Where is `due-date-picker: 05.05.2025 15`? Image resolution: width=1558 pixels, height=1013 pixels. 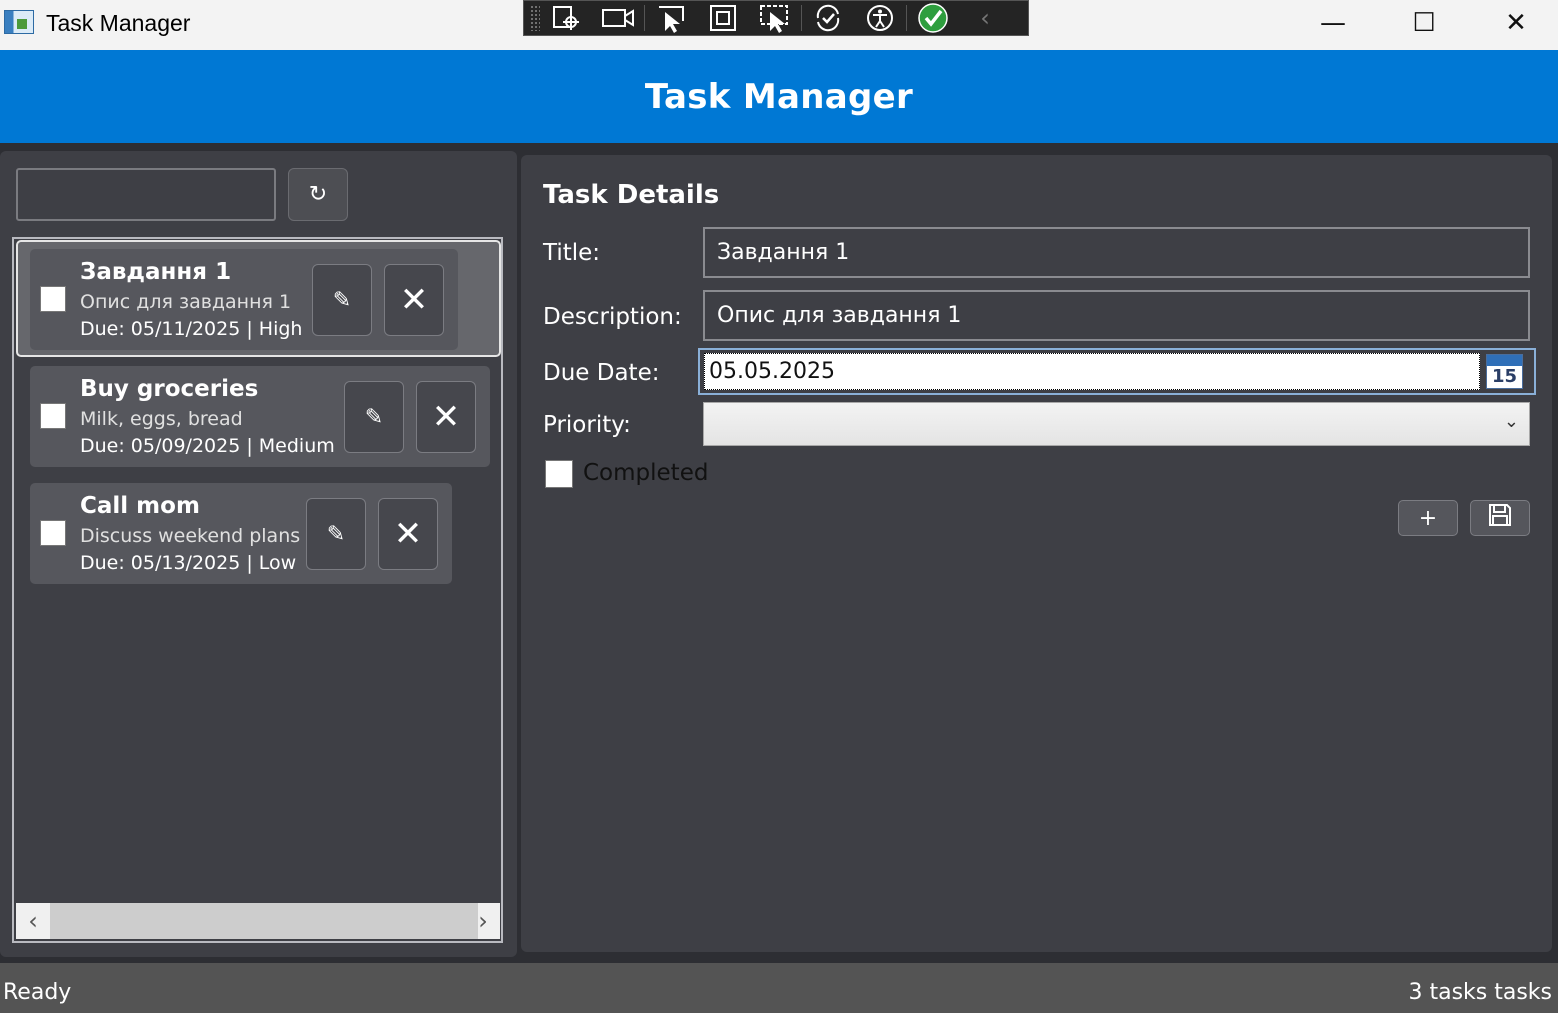
due-date-picker: 05.05.2025 15 is located at coordinates (1117, 371).